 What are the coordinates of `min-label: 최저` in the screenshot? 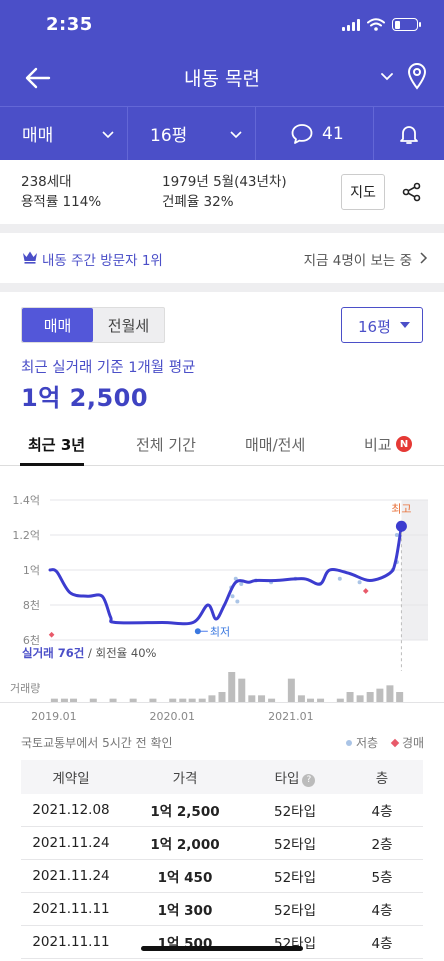 It's located at (220, 631).